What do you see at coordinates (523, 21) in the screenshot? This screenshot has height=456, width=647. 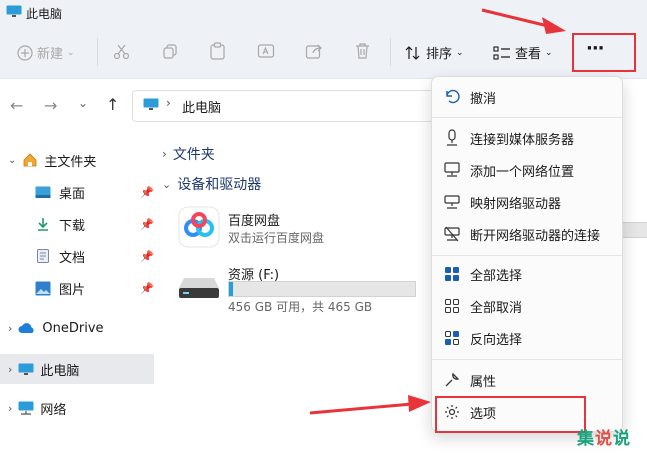 I see `arrow-to-more` at bounding box center [523, 21].